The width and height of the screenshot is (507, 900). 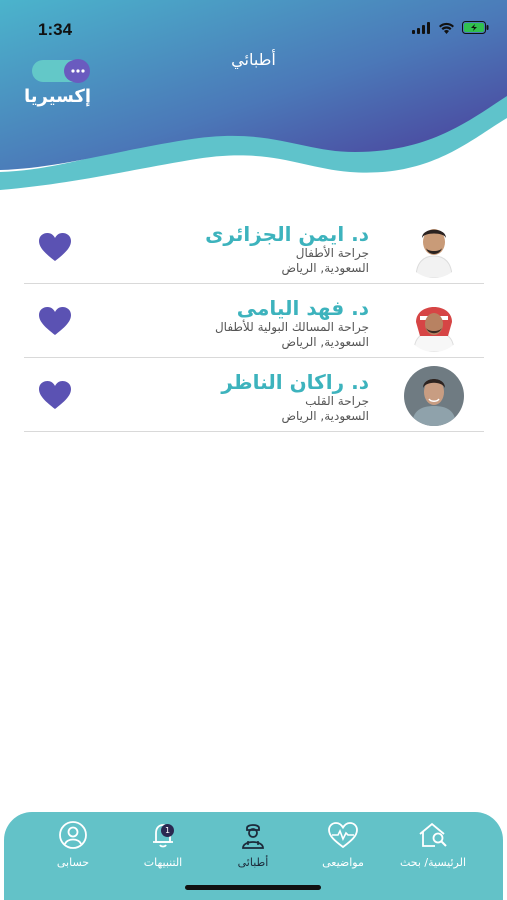 I want to click on battery-icon, so click(x=475, y=27).